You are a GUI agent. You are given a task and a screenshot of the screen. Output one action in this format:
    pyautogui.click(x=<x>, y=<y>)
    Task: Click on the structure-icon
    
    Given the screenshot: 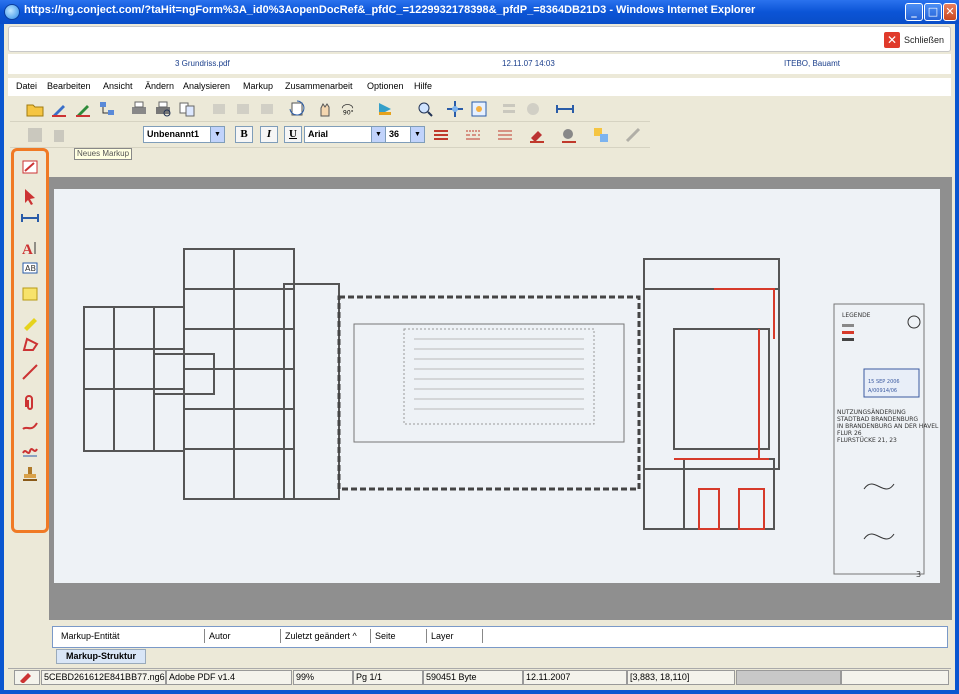 What is the action you would take?
    pyautogui.click(x=107, y=109)
    